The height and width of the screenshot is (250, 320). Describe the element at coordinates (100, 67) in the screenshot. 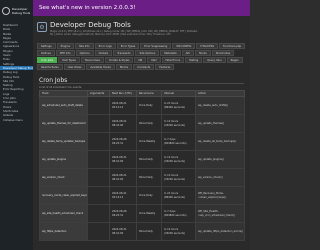

I see `tab-item: Available Hooks` at that location.